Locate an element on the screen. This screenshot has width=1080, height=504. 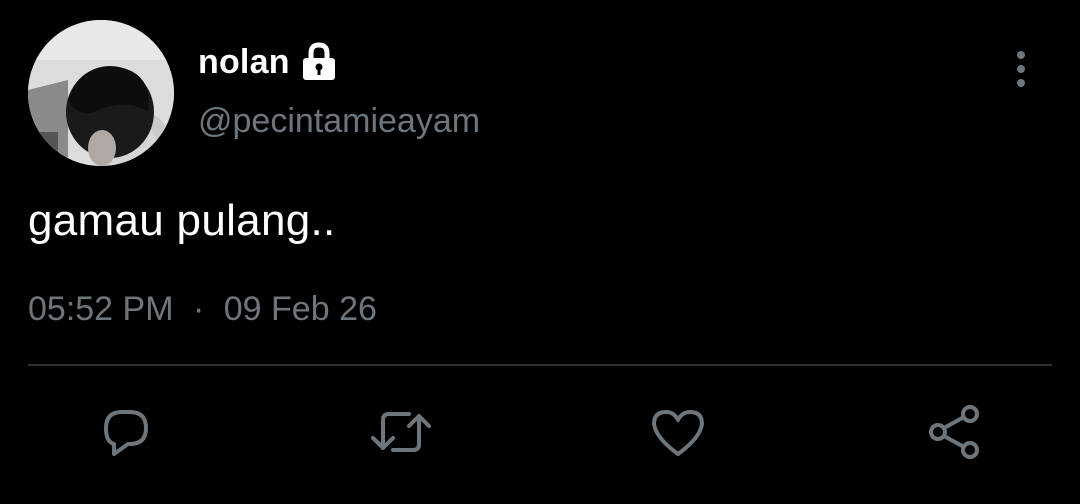
display-name: nolan is located at coordinates (244, 62).